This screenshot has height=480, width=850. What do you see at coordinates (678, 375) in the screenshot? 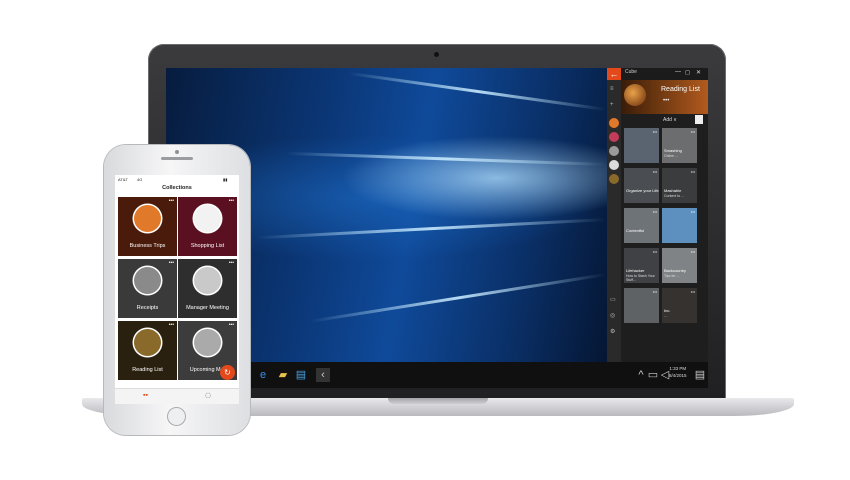
I see `clock-date: 8/4/2015` at bounding box center [678, 375].